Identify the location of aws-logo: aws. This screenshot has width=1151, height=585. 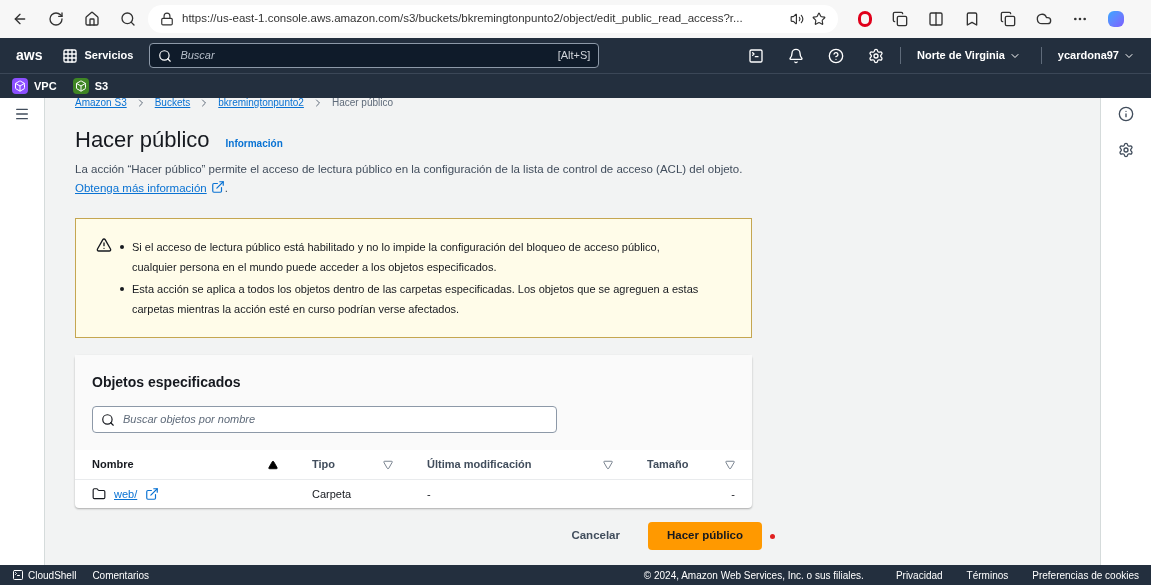
(29, 55).